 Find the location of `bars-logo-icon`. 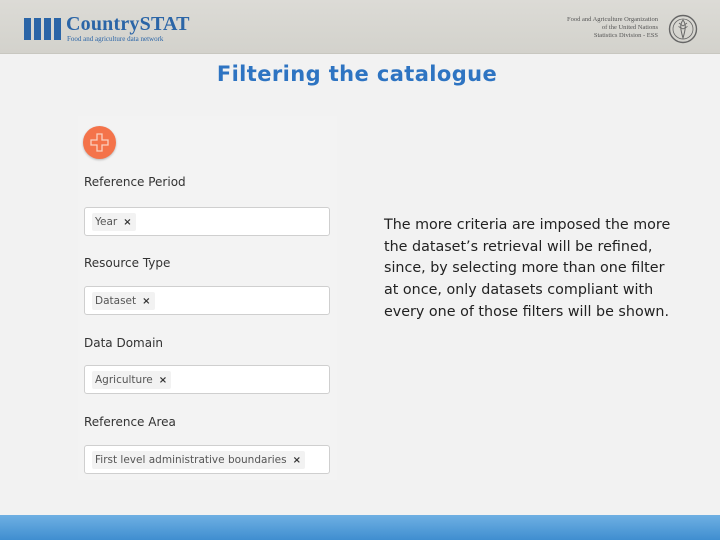

bars-logo-icon is located at coordinates (43, 29).